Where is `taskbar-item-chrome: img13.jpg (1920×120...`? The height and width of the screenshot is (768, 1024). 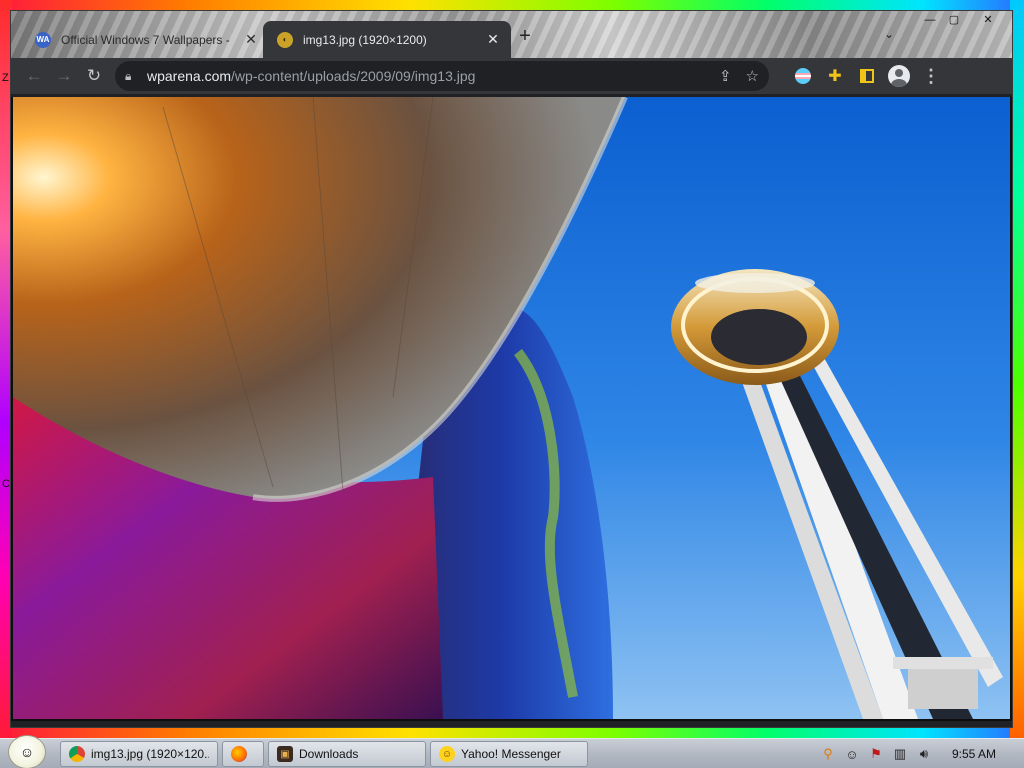 taskbar-item-chrome: img13.jpg (1920×120... is located at coordinates (139, 754).